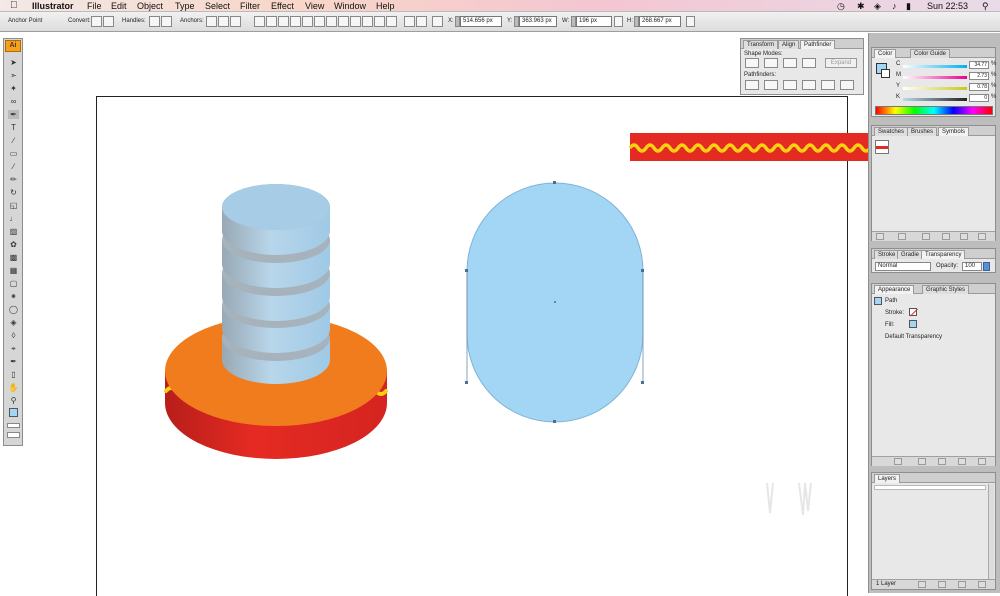  I want to click on trim-button, so click(771, 85).